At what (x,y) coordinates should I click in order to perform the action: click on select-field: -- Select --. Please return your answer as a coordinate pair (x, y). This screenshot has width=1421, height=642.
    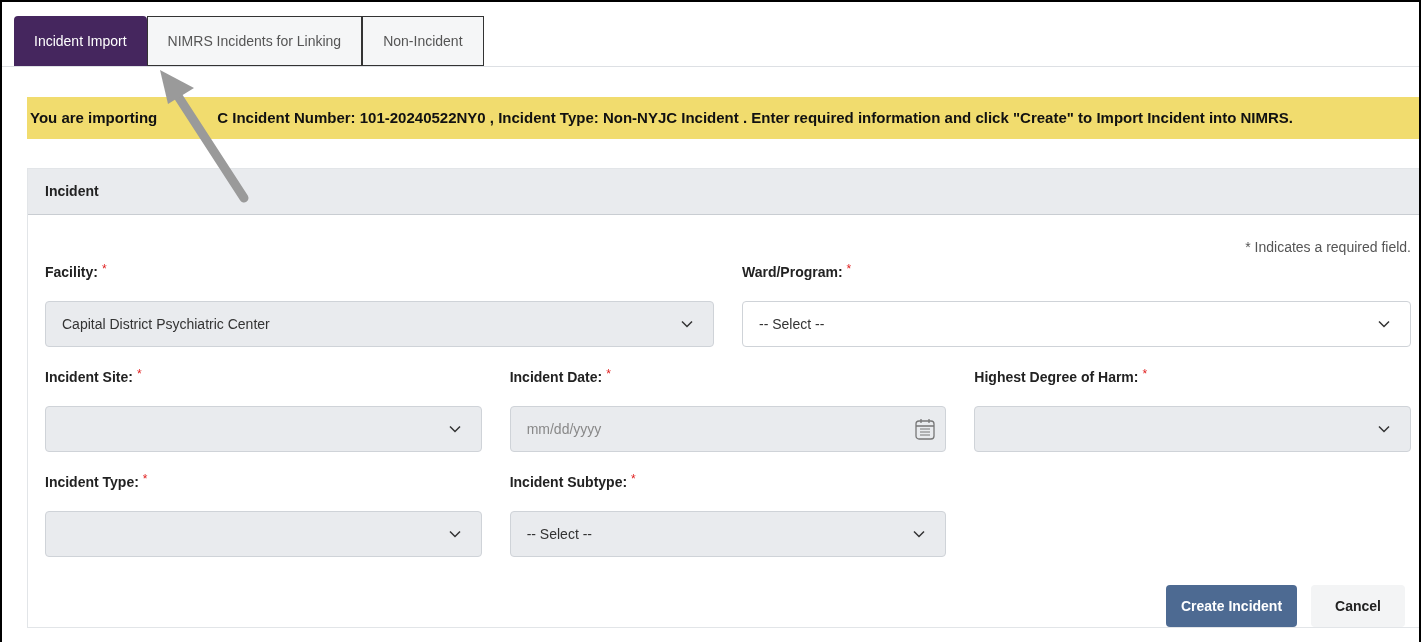
    Looking at the image, I should click on (1076, 324).